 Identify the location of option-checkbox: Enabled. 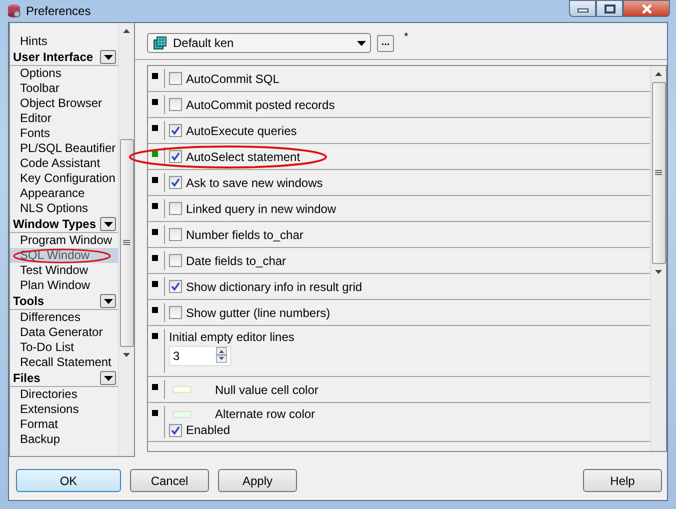
(199, 430).